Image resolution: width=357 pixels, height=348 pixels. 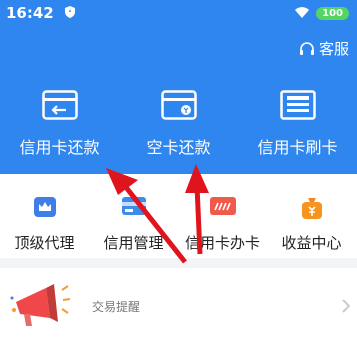 I want to click on grid-item-label: 收益中心, so click(x=311, y=243).